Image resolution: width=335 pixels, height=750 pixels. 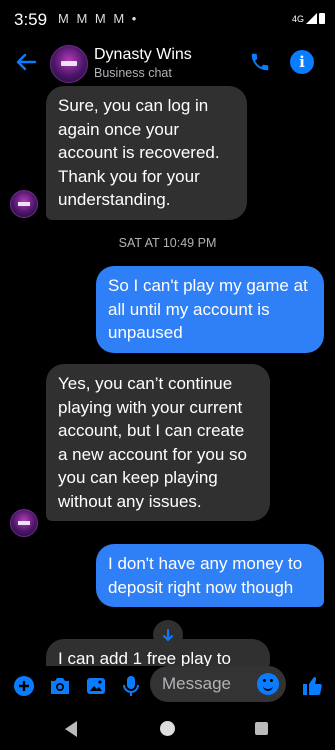 What do you see at coordinates (26, 62) in the screenshot?
I see `back-arrow-icon` at bounding box center [26, 62].